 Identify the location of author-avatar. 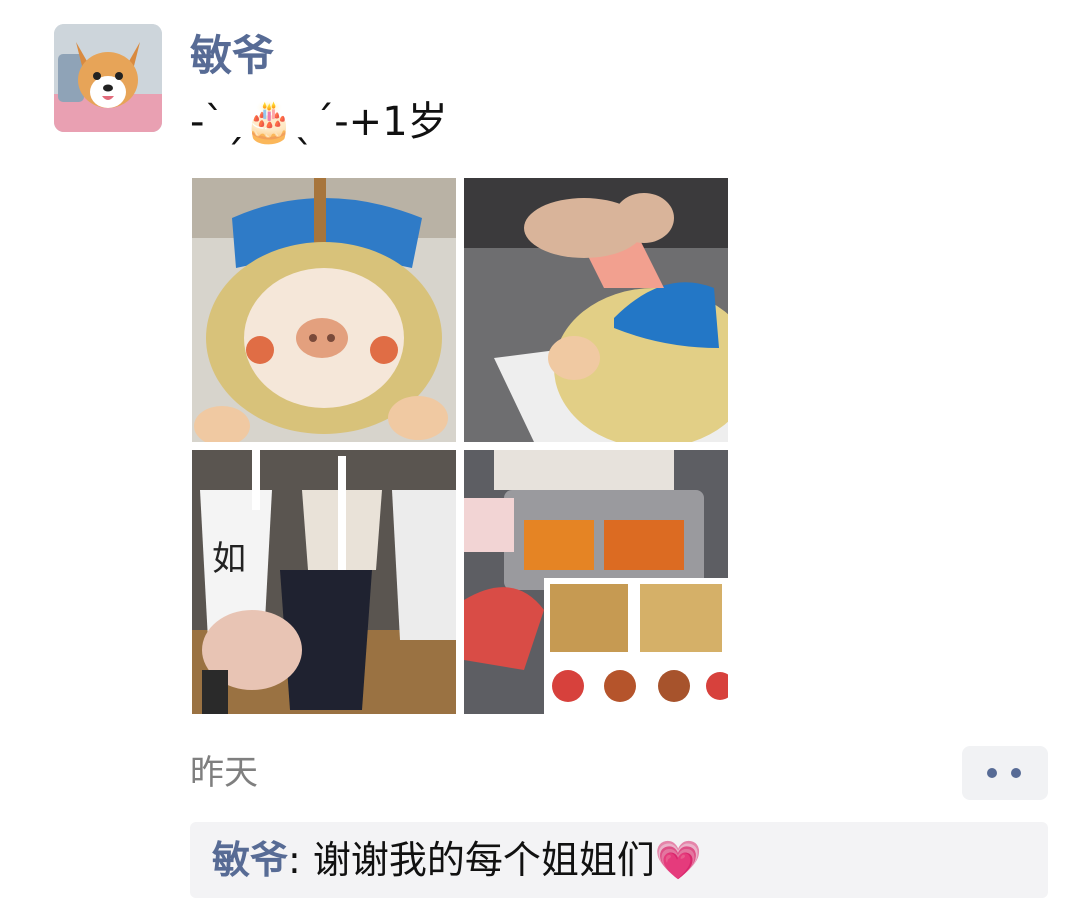
(108, 78).